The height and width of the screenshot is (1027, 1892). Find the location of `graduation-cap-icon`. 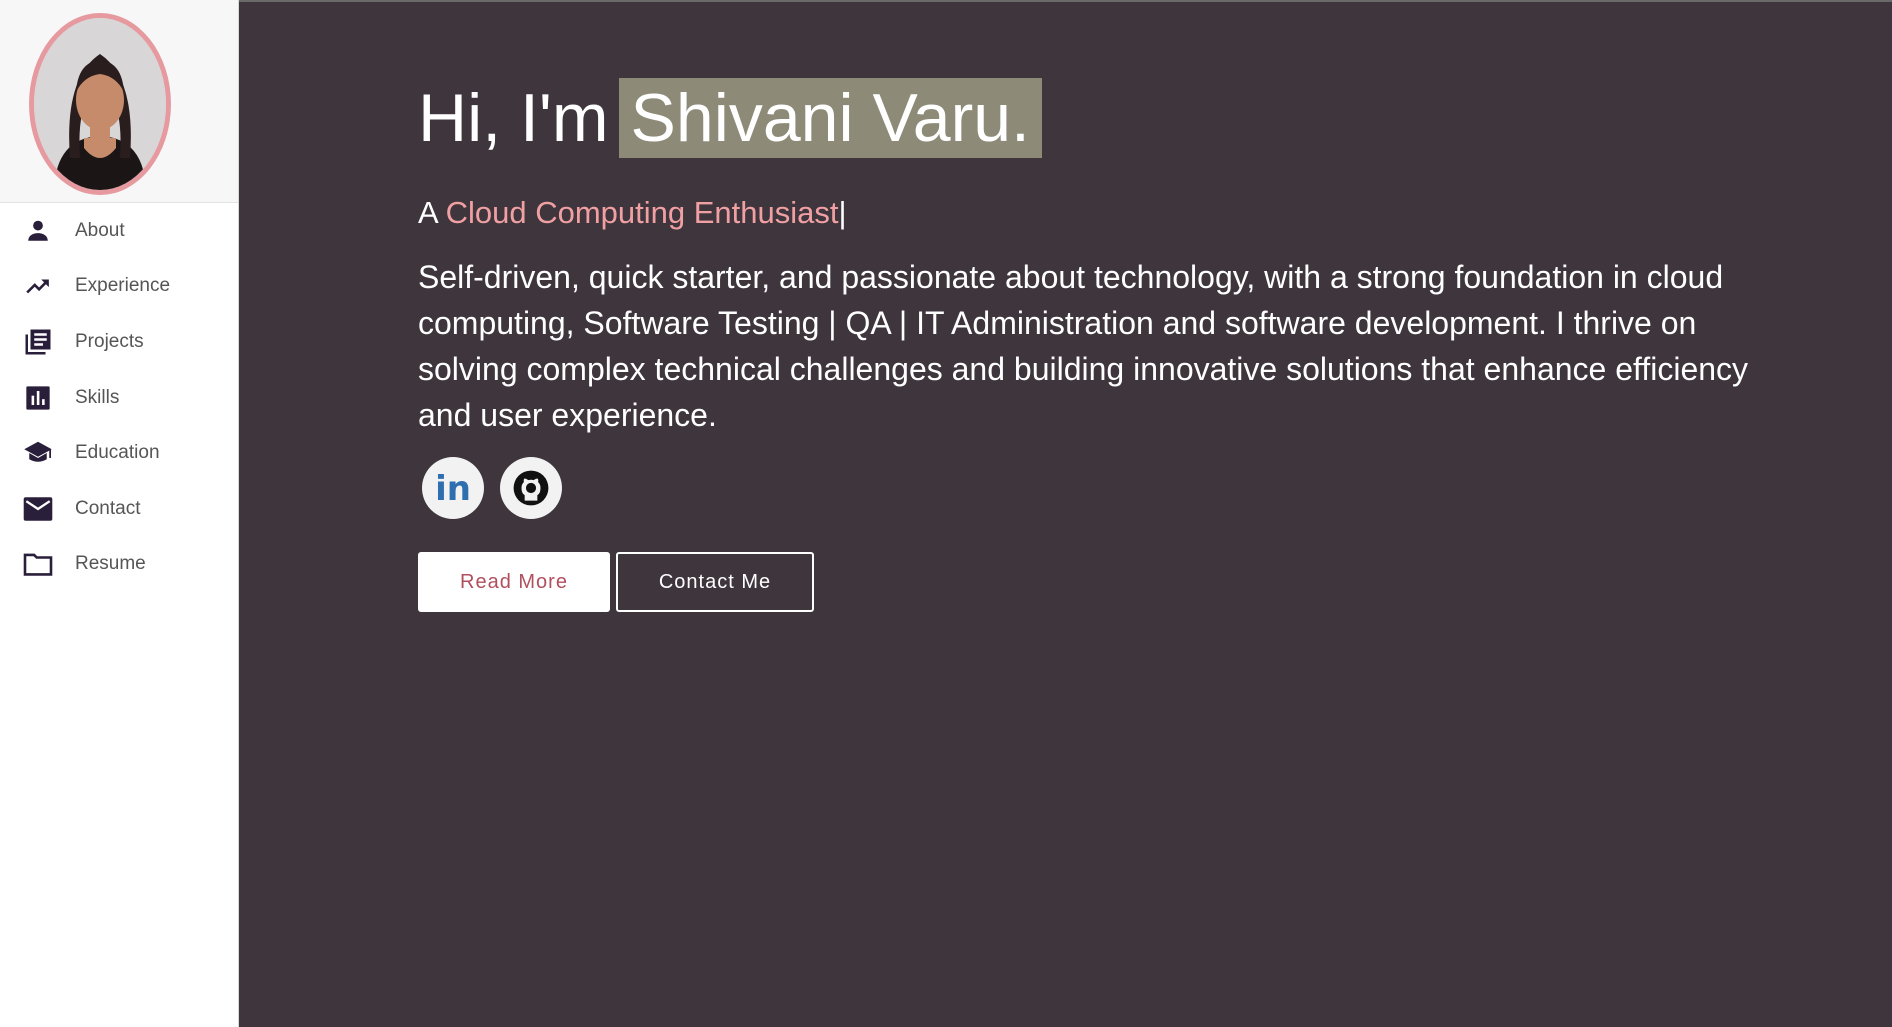

graduation-cap-icon is located at coordinates (38, 453).